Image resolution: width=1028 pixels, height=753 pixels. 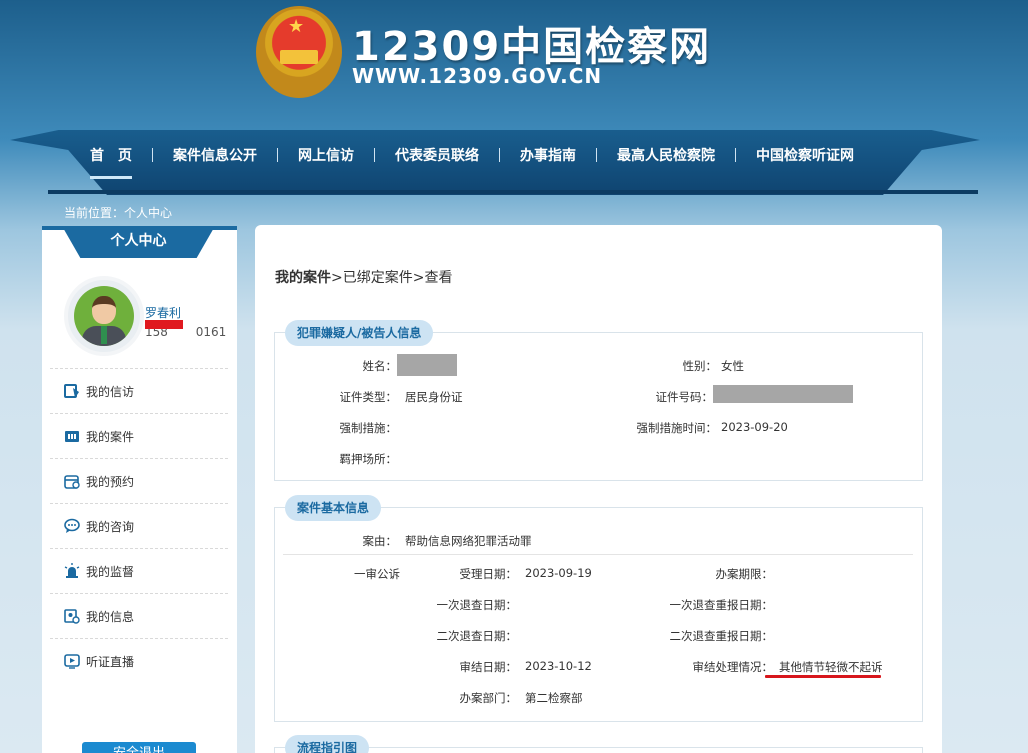 I want to click on calendar-icon, so click(x=72, y=482).